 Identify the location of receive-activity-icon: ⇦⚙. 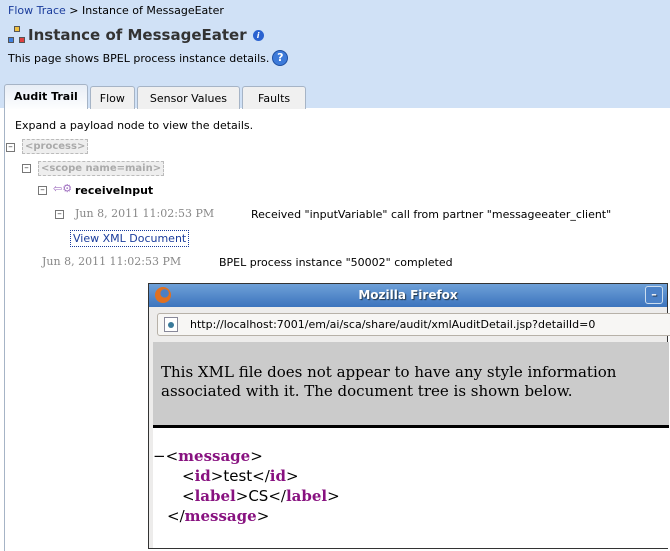
(63, 188).